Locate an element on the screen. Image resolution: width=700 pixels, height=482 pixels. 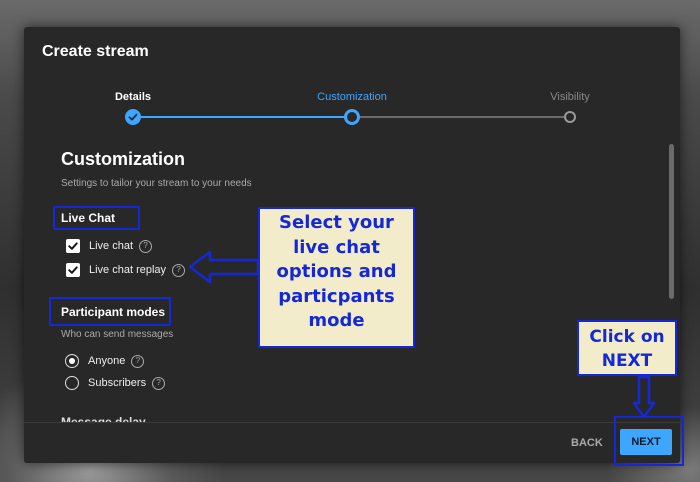
radio-selected-icon is located at coordinates (72, 361).